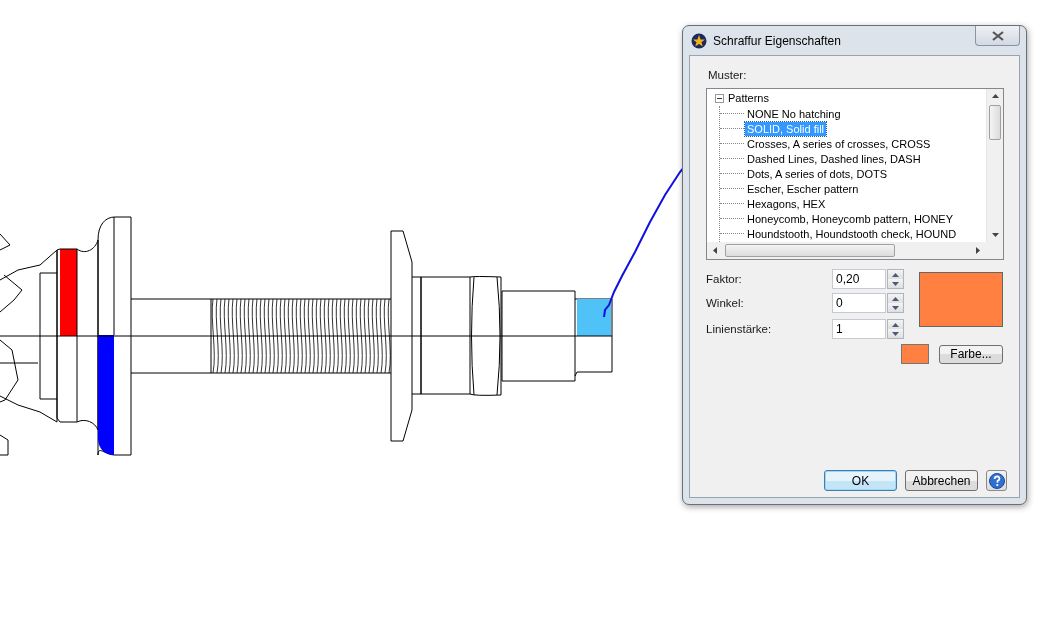 The height and width of the screenshot is (626, 1053). What do you see at coordinates (859, 329) in the screenshot?
I see `number-field: 1` at bounding box center [859, 329].